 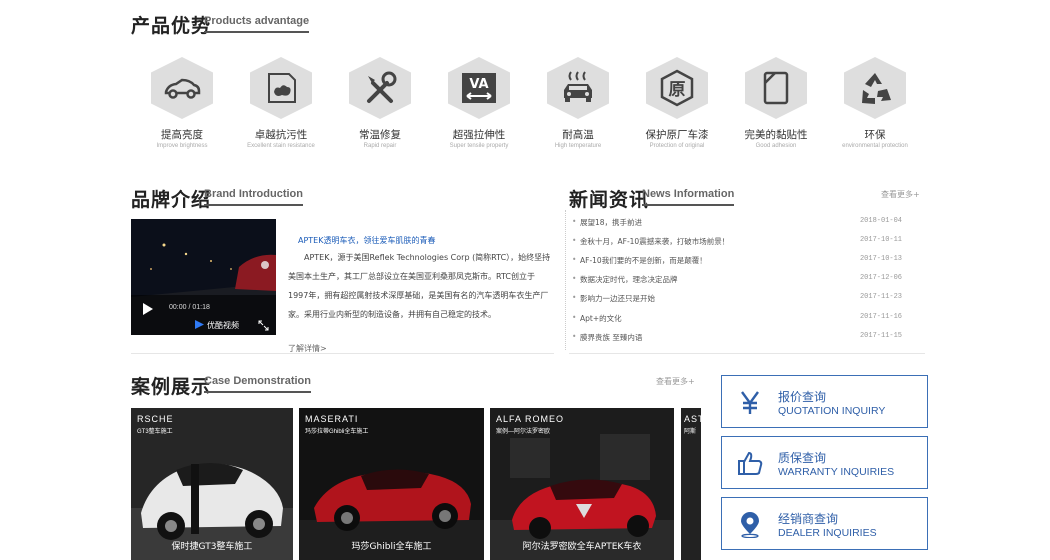 What do you see at coordinates (479, 146) in the screenshot?
I see `feature-en-label: Super tensile property` at bounding box center [479, 146].